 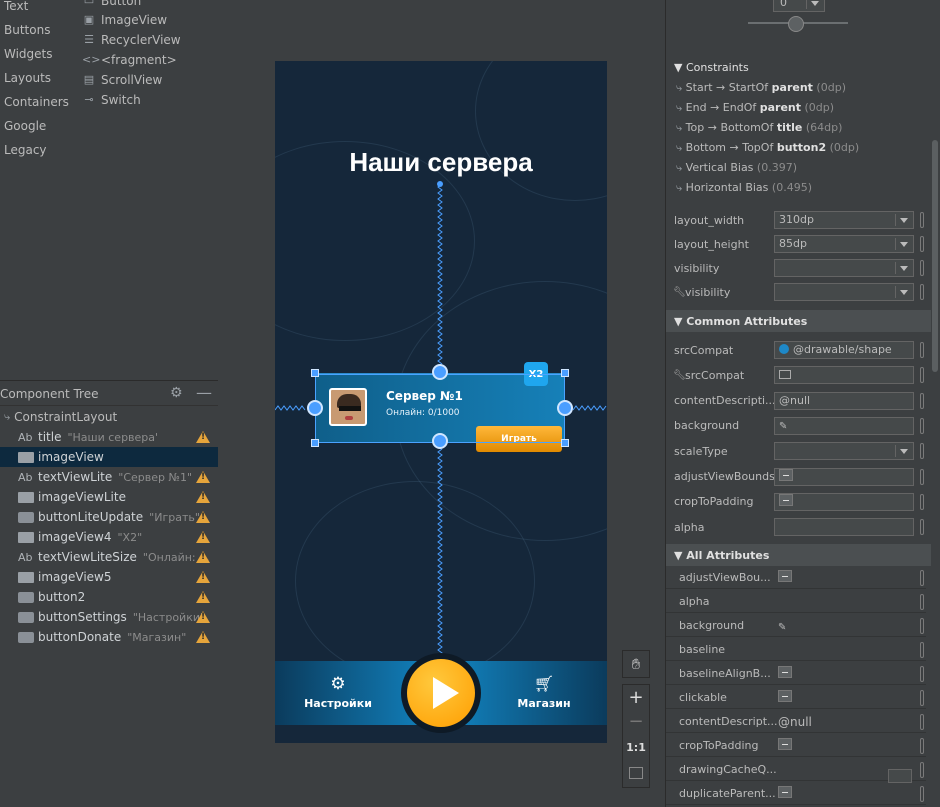 What do you see at coordinates (935, 256) in the screenshot?
I see `attributes-scrollbar` at bounding box center [935, 256].